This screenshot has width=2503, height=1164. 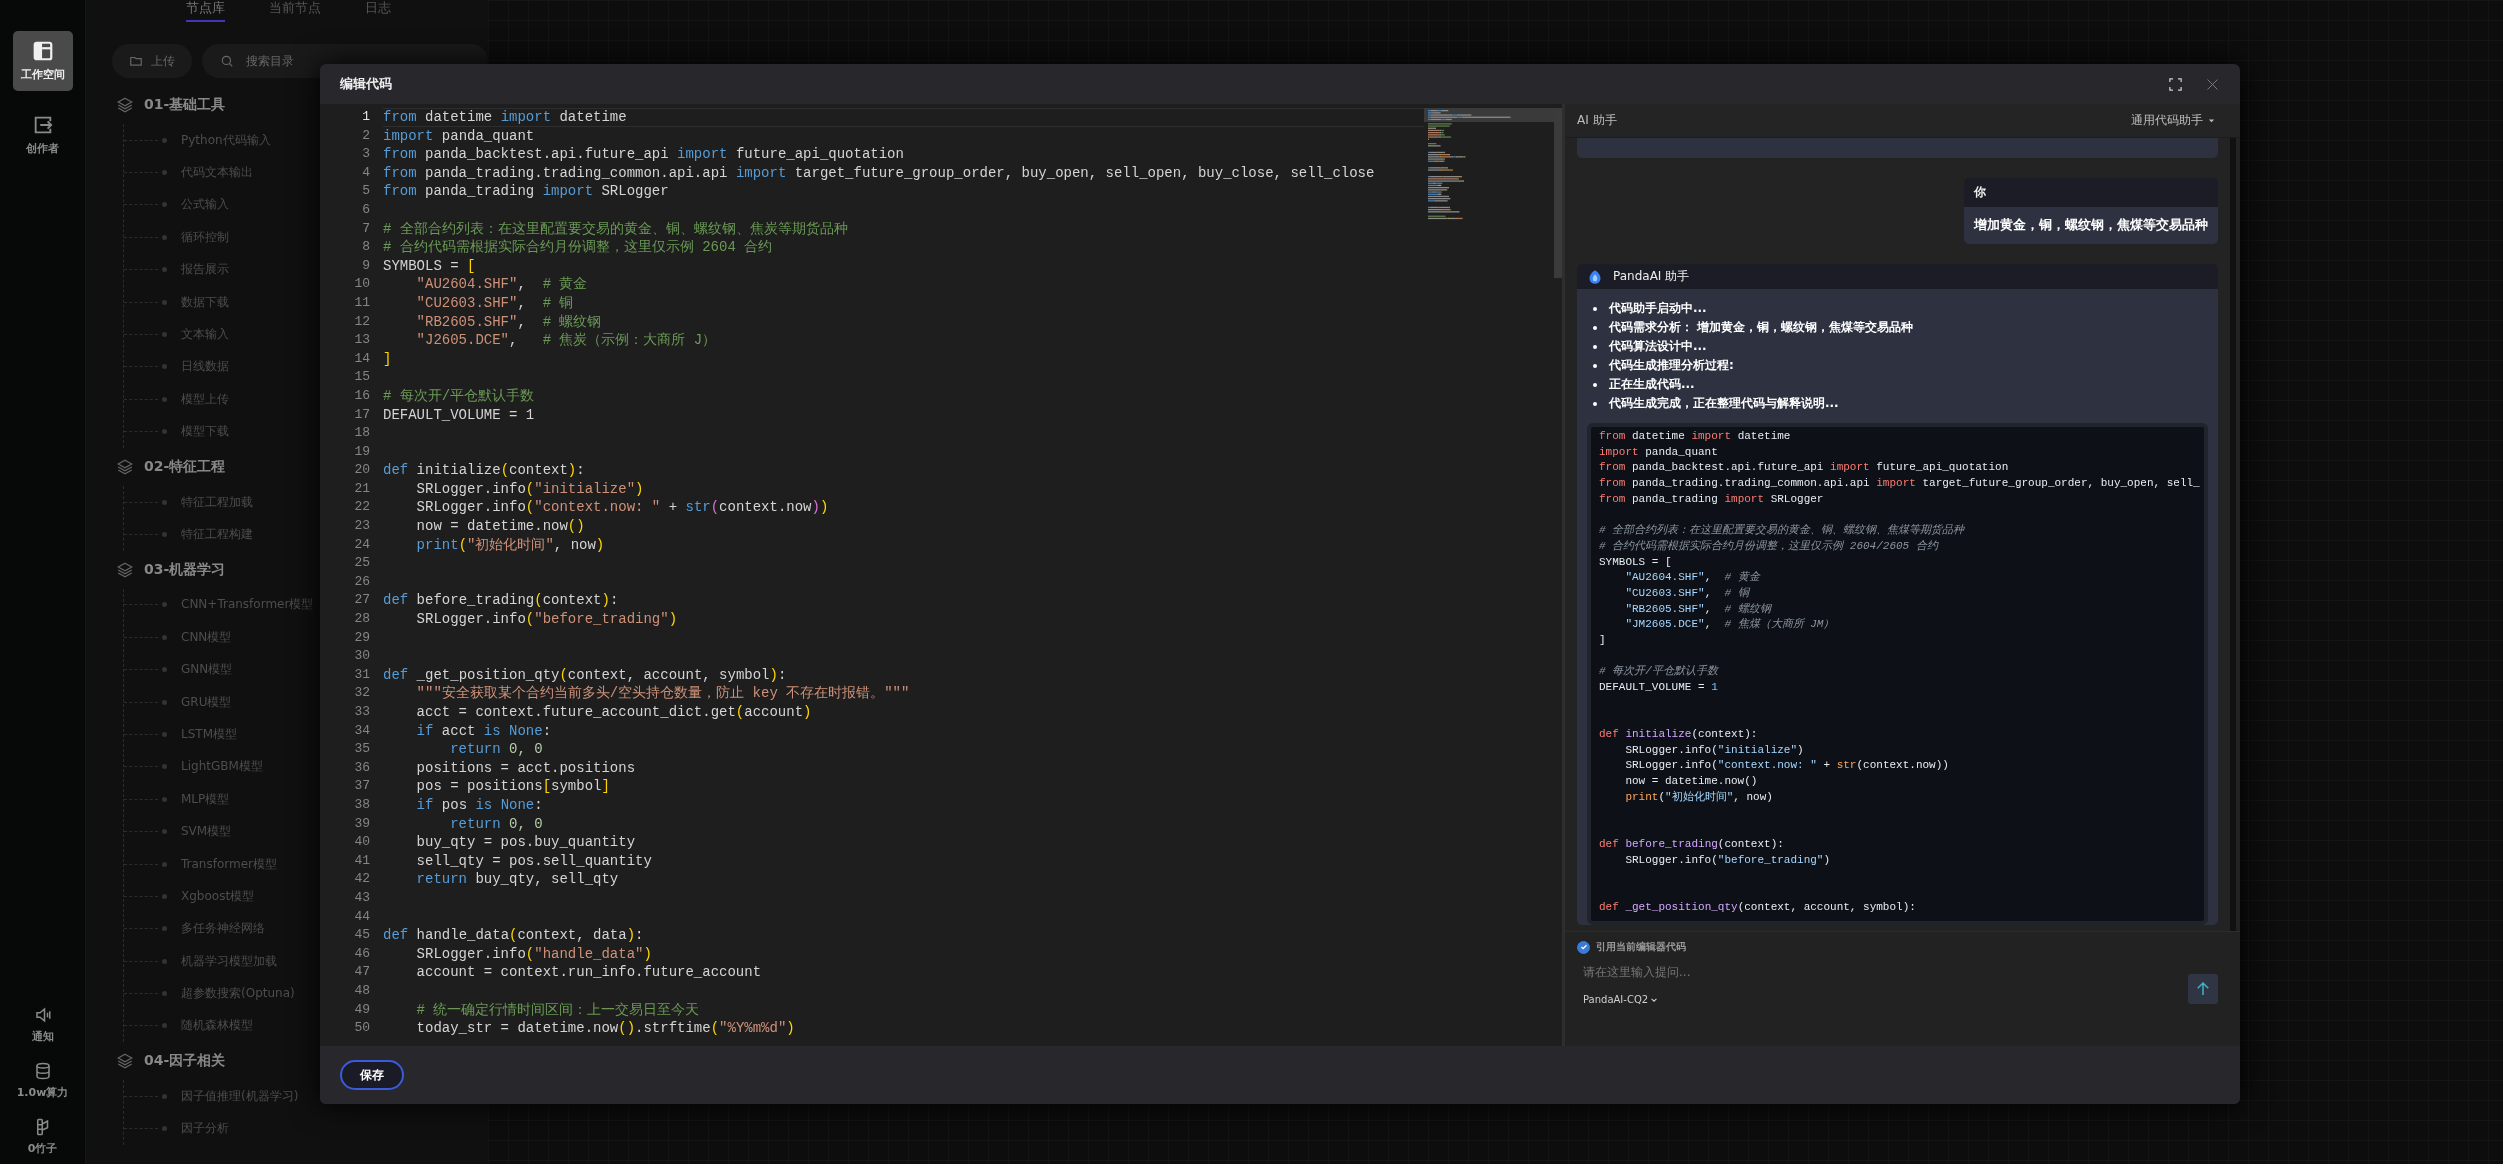 I want to click on line-number: 33, so click(x=361, y=712).